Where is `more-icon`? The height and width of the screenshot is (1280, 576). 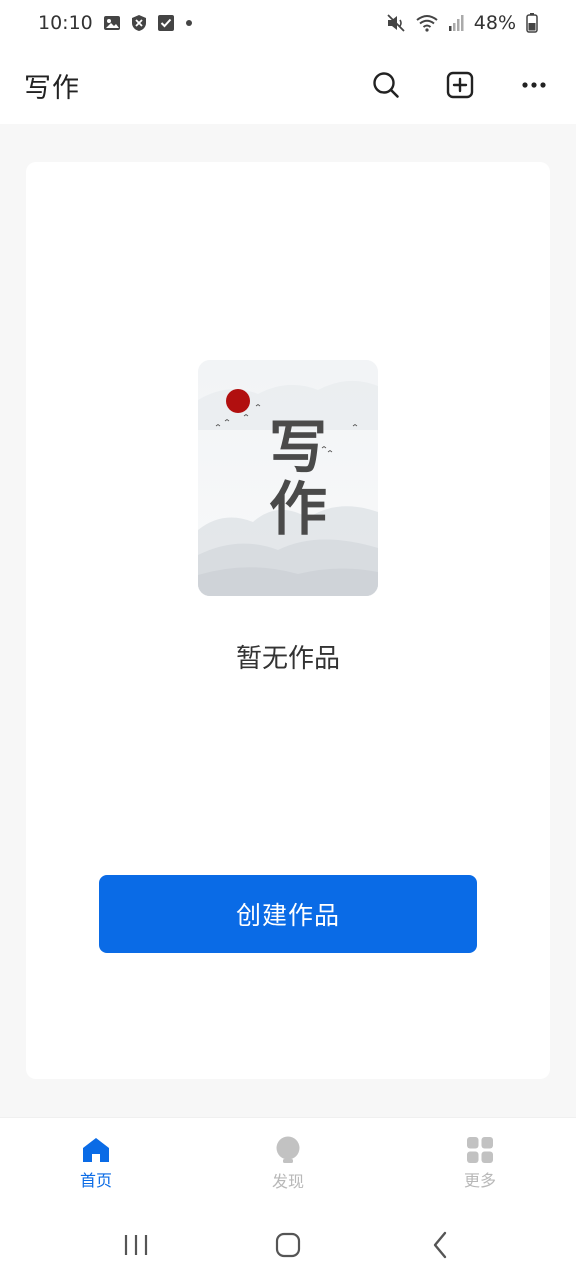 more-icon is located at coordinates (534, 85).